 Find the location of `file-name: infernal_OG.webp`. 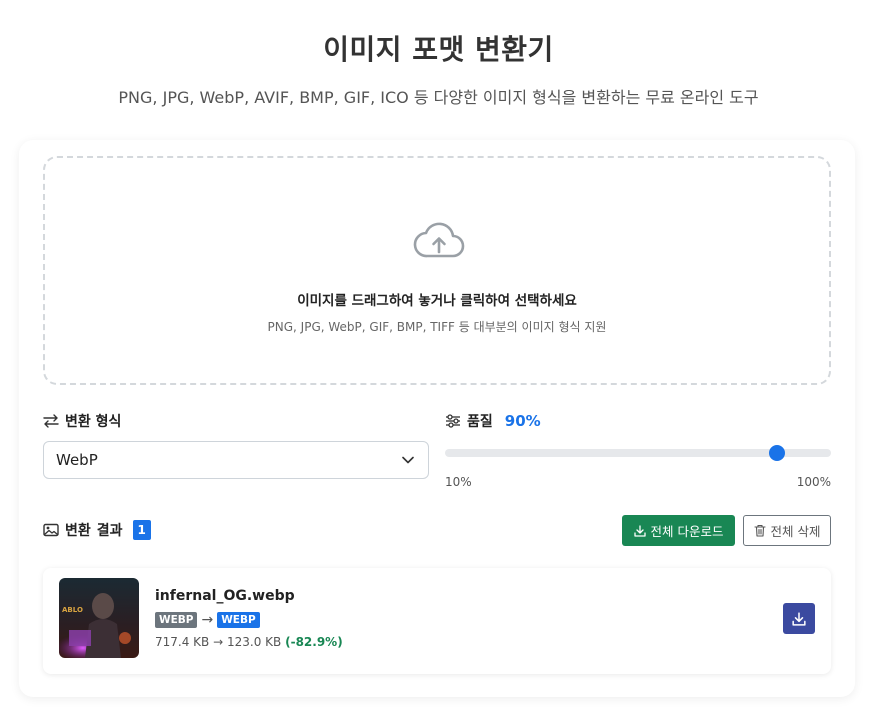

file-name: infernal_OG.webp is located at coordinates (225, 596).